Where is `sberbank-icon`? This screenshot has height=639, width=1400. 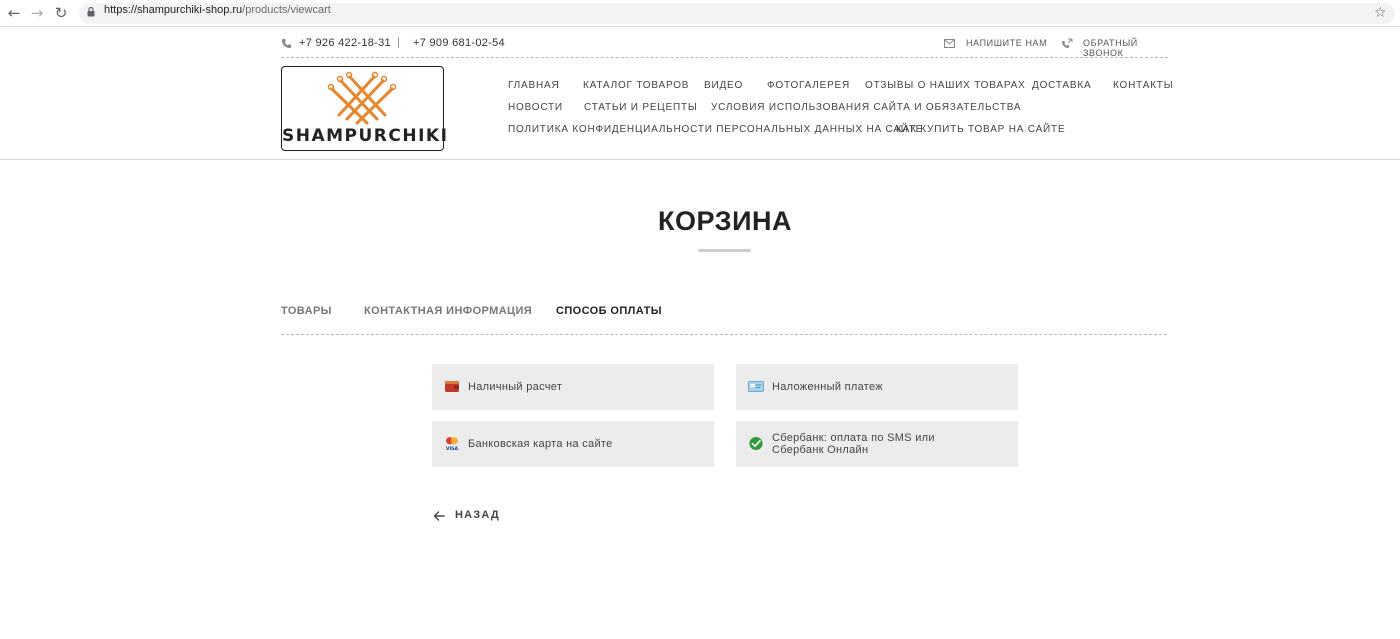
sberbank-icon is located at coordinates (756, 443).